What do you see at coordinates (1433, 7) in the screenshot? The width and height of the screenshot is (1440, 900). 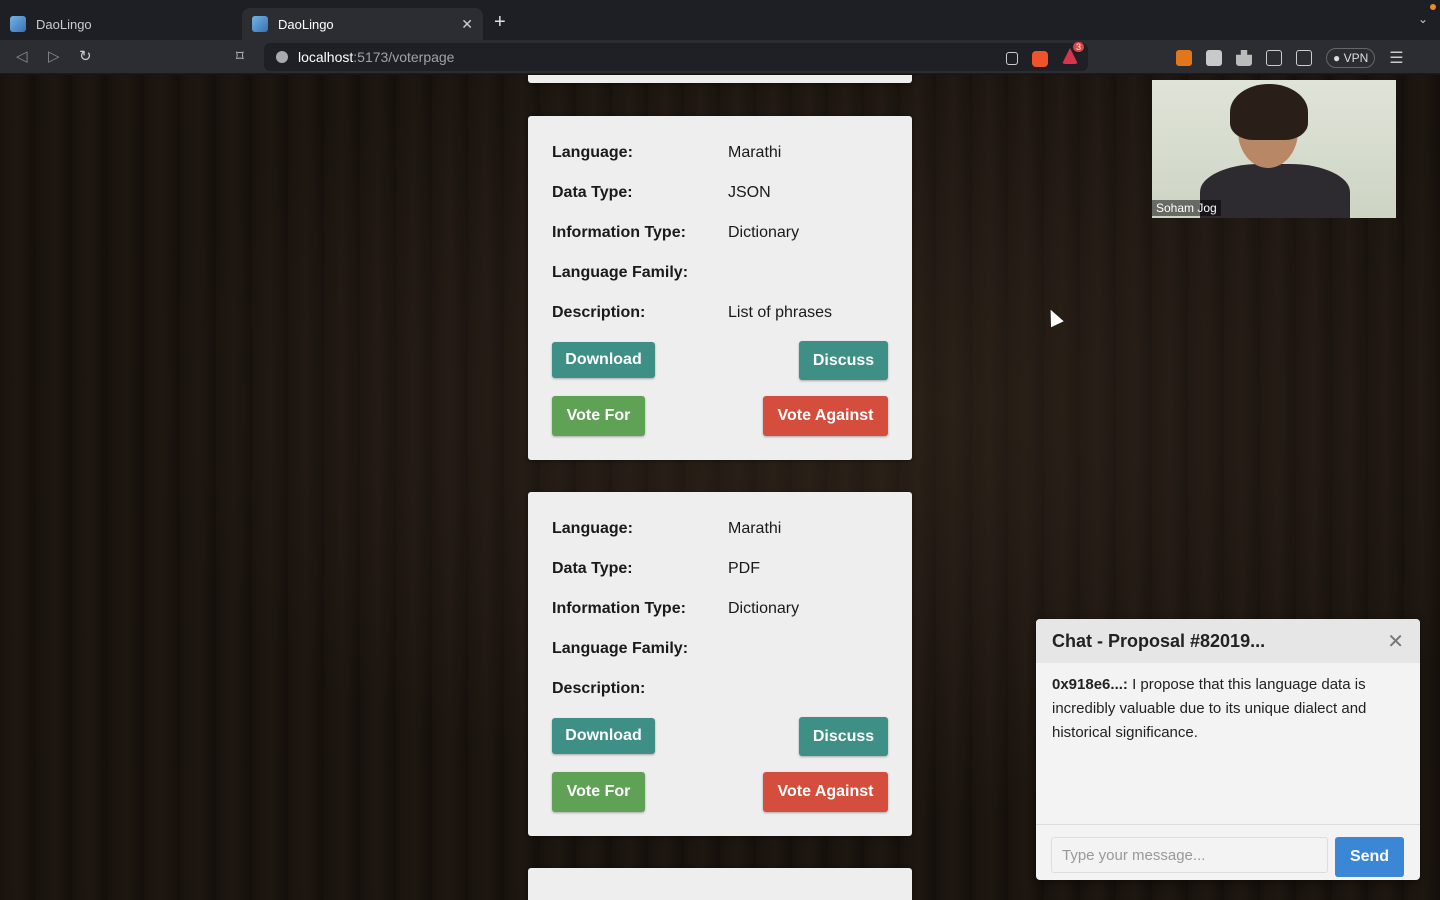 I see `update-dot-icon` at bounding box center [1433, 7].